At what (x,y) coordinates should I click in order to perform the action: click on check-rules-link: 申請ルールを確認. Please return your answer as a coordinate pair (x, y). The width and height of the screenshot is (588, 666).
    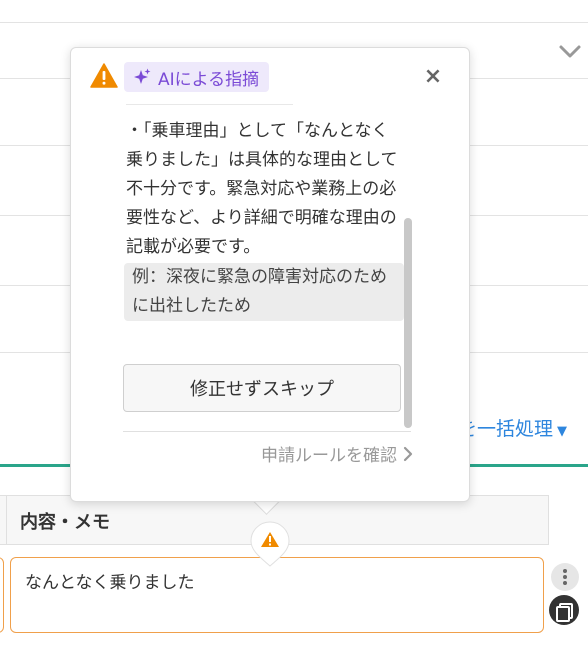
    Looking at the image, I should click on (337, 453).